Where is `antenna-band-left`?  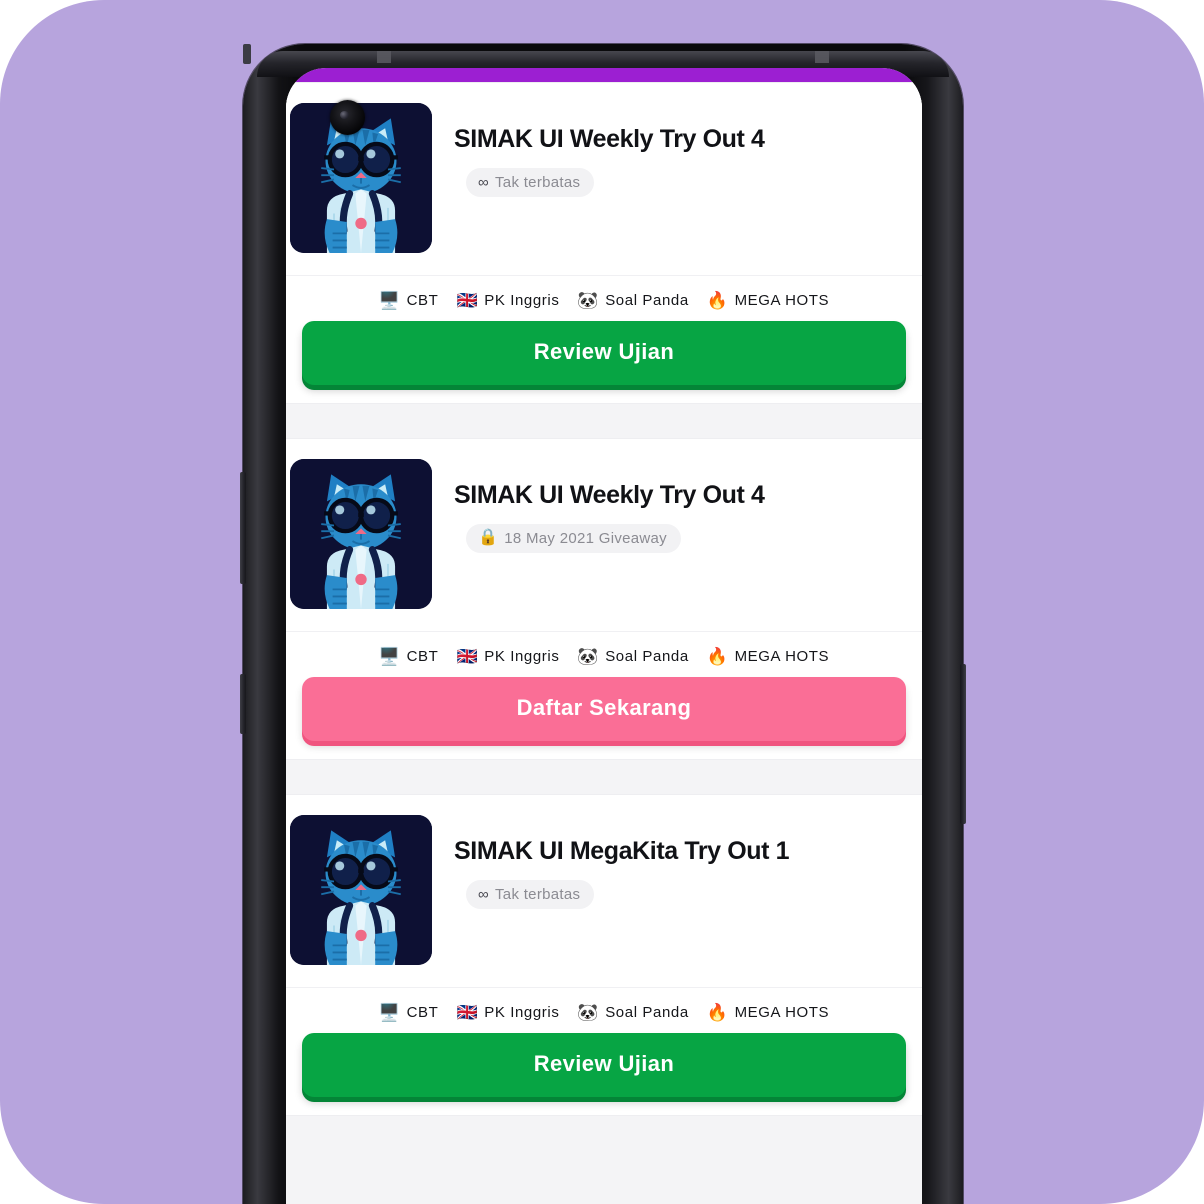 antenna-band-left is located at coordinates (384, 57).